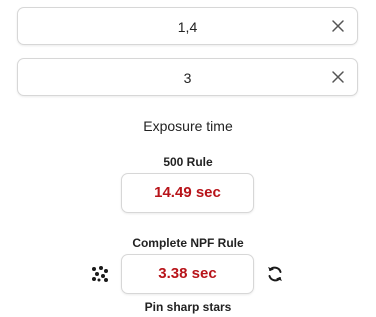 This screenshot has height=317, width=376. I want to click on aperture-value: 1,4, so click(187, 26).